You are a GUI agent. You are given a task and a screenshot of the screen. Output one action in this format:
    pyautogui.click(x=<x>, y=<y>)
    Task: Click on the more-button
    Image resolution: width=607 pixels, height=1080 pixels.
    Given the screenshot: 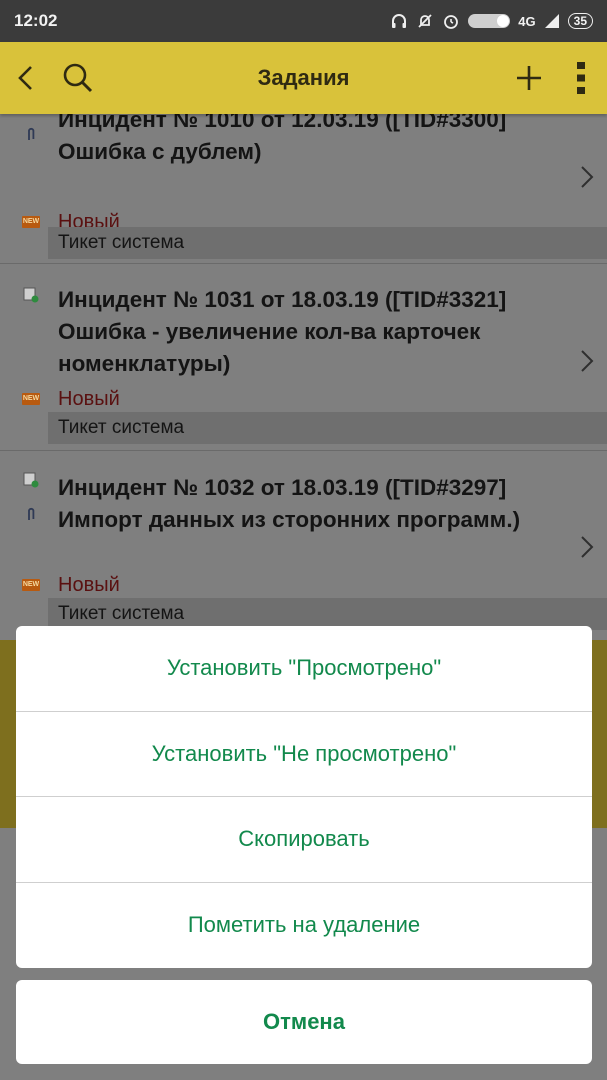 What is the action you would take?
    pyautogui.click(x=581, y=78)
    